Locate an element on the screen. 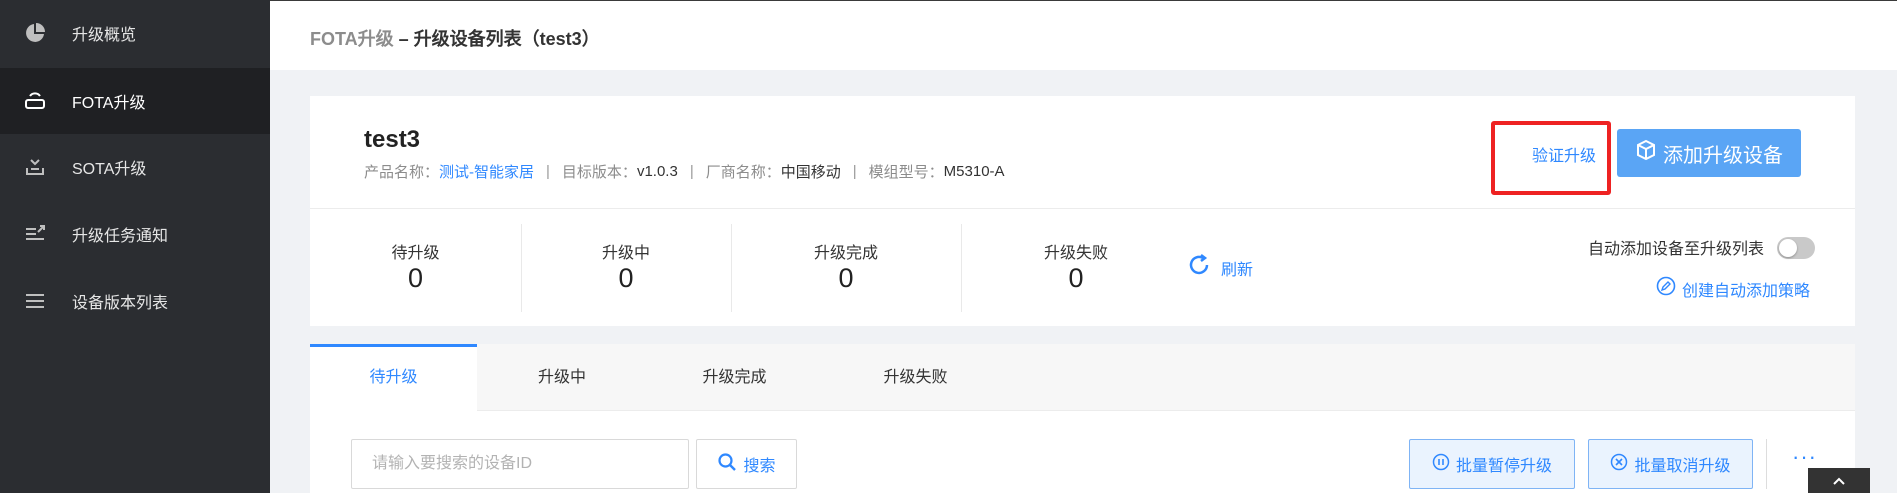  batch-pause-label: 批量暂停升级 is located at coordinates (1503, 466).